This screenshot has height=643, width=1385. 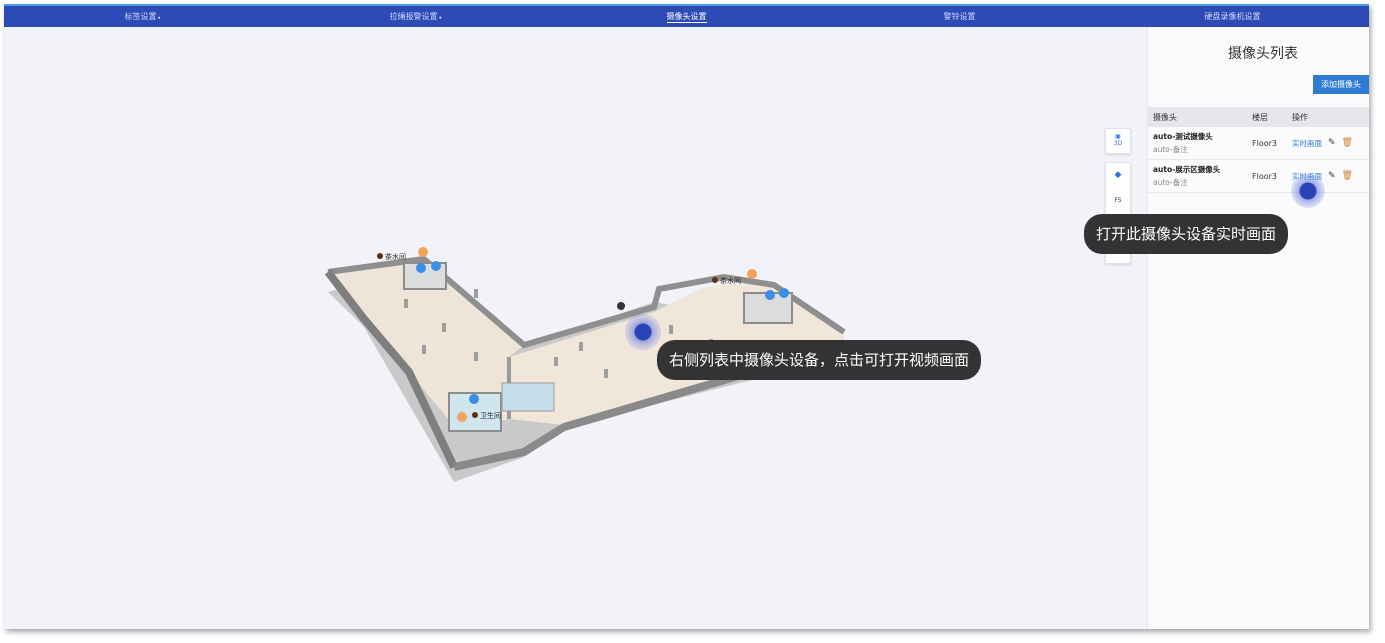 What do you see at coordinates (621, 306) in the screenshot?
I see `camera-map-marker` at bounding box center [621, 306].